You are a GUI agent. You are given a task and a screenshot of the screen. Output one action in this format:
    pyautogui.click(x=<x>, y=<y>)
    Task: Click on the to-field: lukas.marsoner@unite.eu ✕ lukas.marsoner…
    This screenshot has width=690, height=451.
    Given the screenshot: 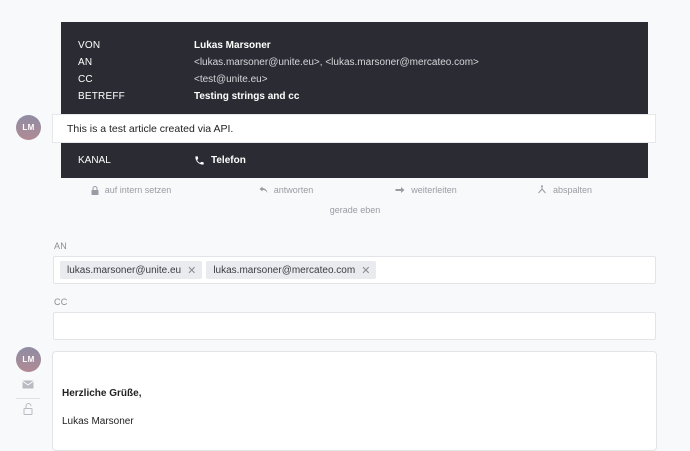 What is the action you would take?
    pyautogui.click(x=354, y=270)
    